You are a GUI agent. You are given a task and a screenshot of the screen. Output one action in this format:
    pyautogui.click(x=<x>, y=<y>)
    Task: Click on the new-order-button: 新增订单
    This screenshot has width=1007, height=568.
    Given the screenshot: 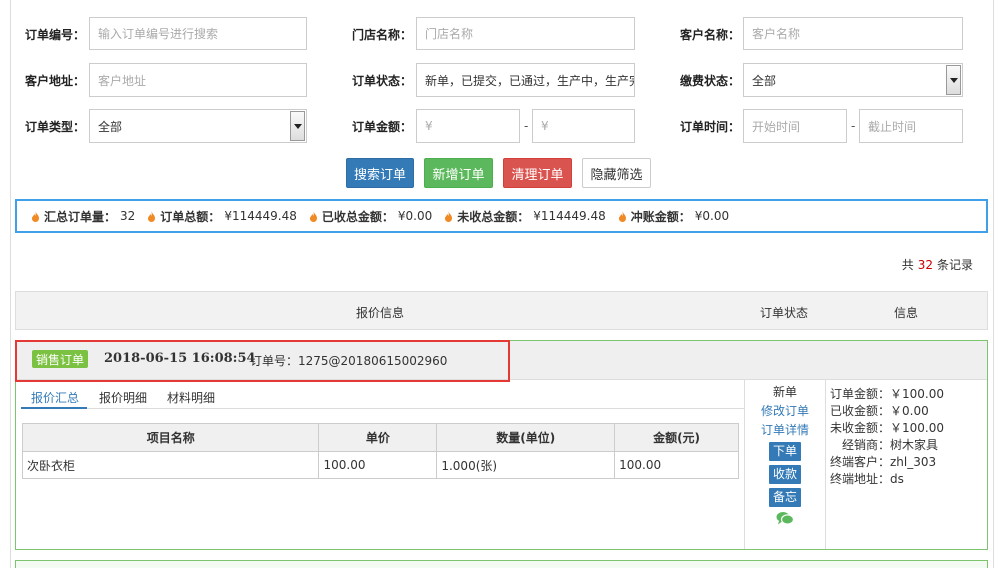 What is the action you would take?
    pyautogui.click(x=458, y=173)
    